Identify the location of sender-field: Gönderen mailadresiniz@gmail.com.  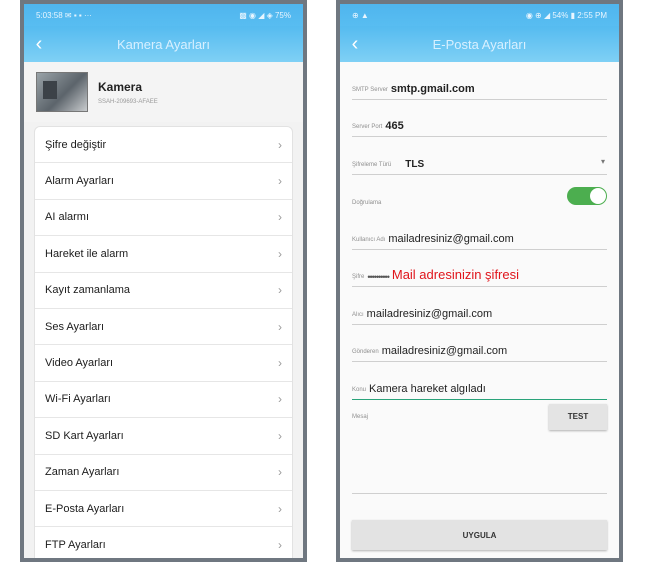
(479, 343).